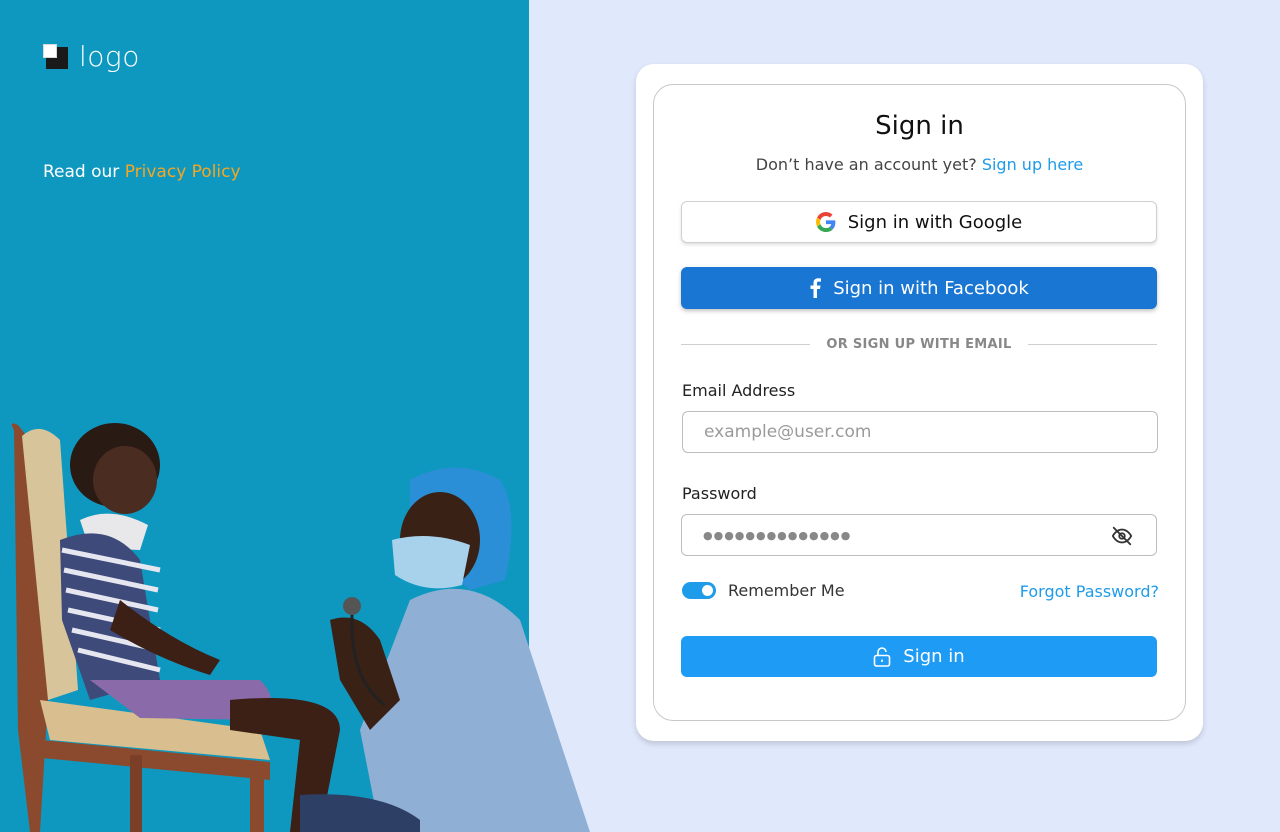 The width and height of the screenshot is (1280, 832). Describe the element at coordinates (739, 390) in the screenshot. I see `email-label: Email Address` at that location.